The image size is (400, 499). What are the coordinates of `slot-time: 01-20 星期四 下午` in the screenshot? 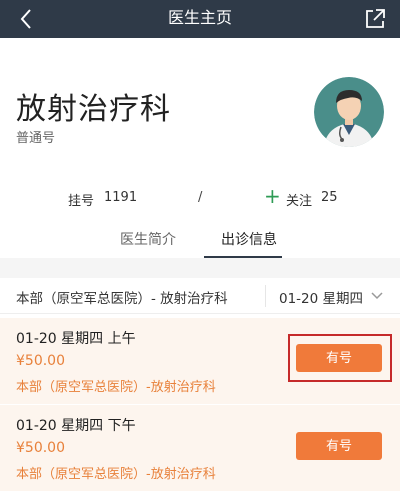 It's located at (76, 426).